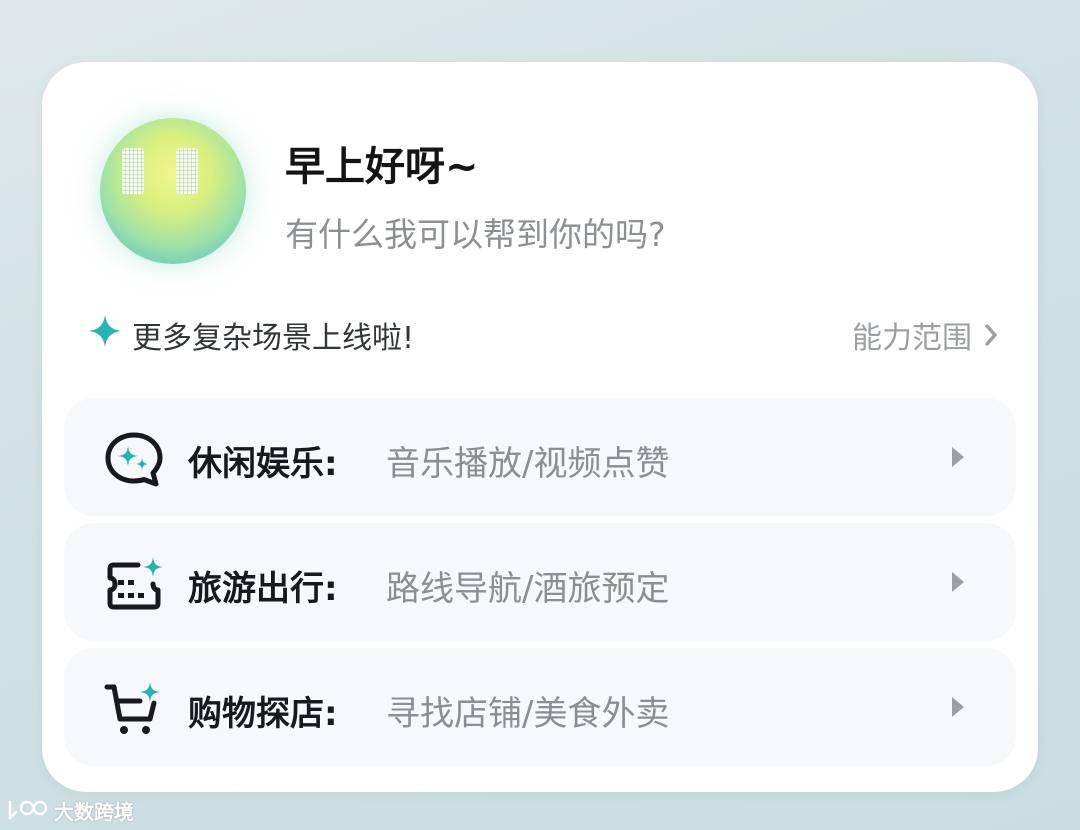  I want to click on feature-row-entertainment: 休闲娱乐: 音乐播放/视频点赞, so click(540, 457).